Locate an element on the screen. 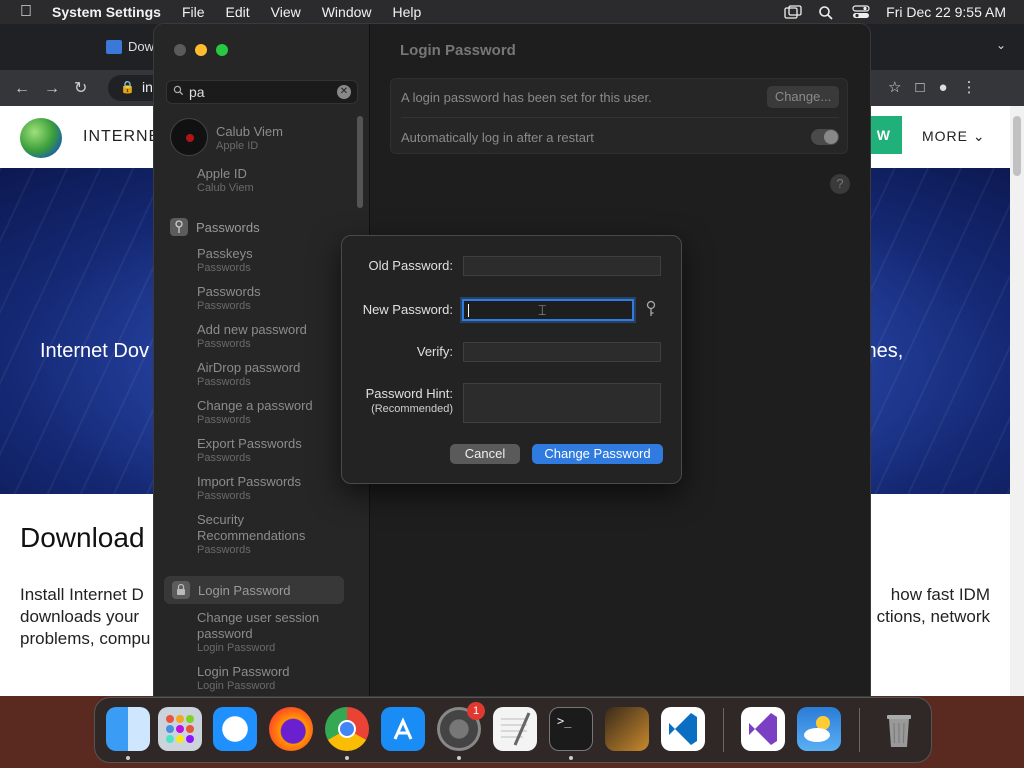 This screenshot has height=768, width=1024. menu-app-name: System Settings is located at coordinates (106, 12).